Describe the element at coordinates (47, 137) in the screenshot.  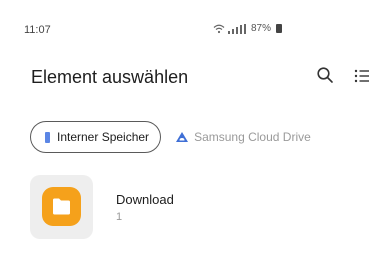
I see `phone-storage-icon` at that location.